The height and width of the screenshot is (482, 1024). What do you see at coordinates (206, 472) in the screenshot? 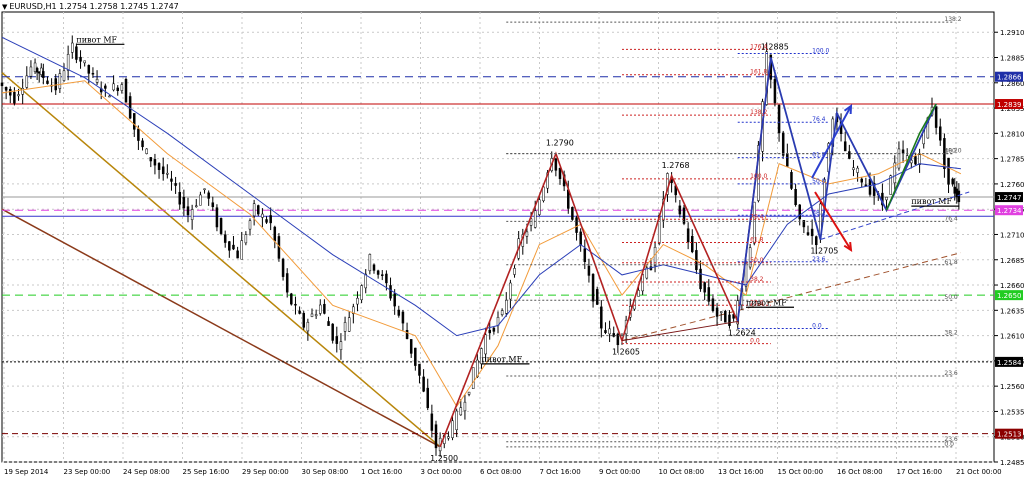
I see `x-tick-label: 25 Sep 16:00` at bounding box center [206, 472].